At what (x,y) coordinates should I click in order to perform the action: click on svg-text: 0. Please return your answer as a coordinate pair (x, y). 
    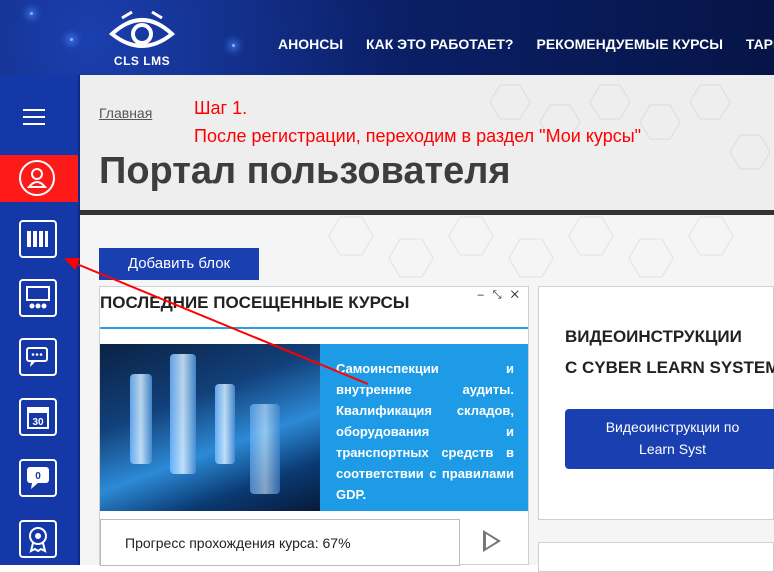
    Looking at the image, I should click on (38, 476).